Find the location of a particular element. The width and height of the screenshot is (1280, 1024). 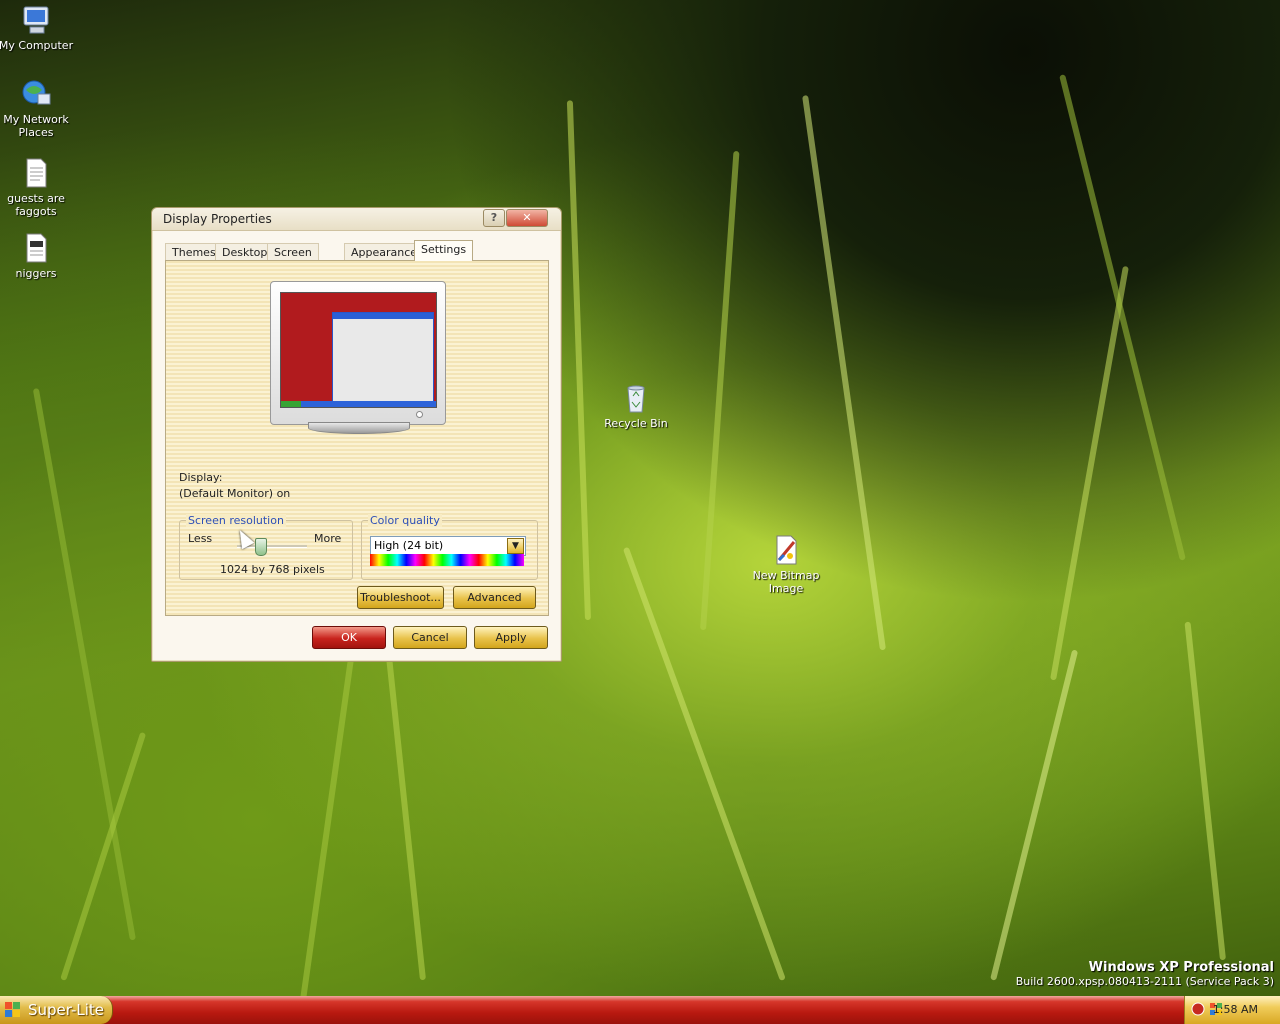

desktop-icon-recycle-bin: Recycle Bin is located at coordinates (636, 406).